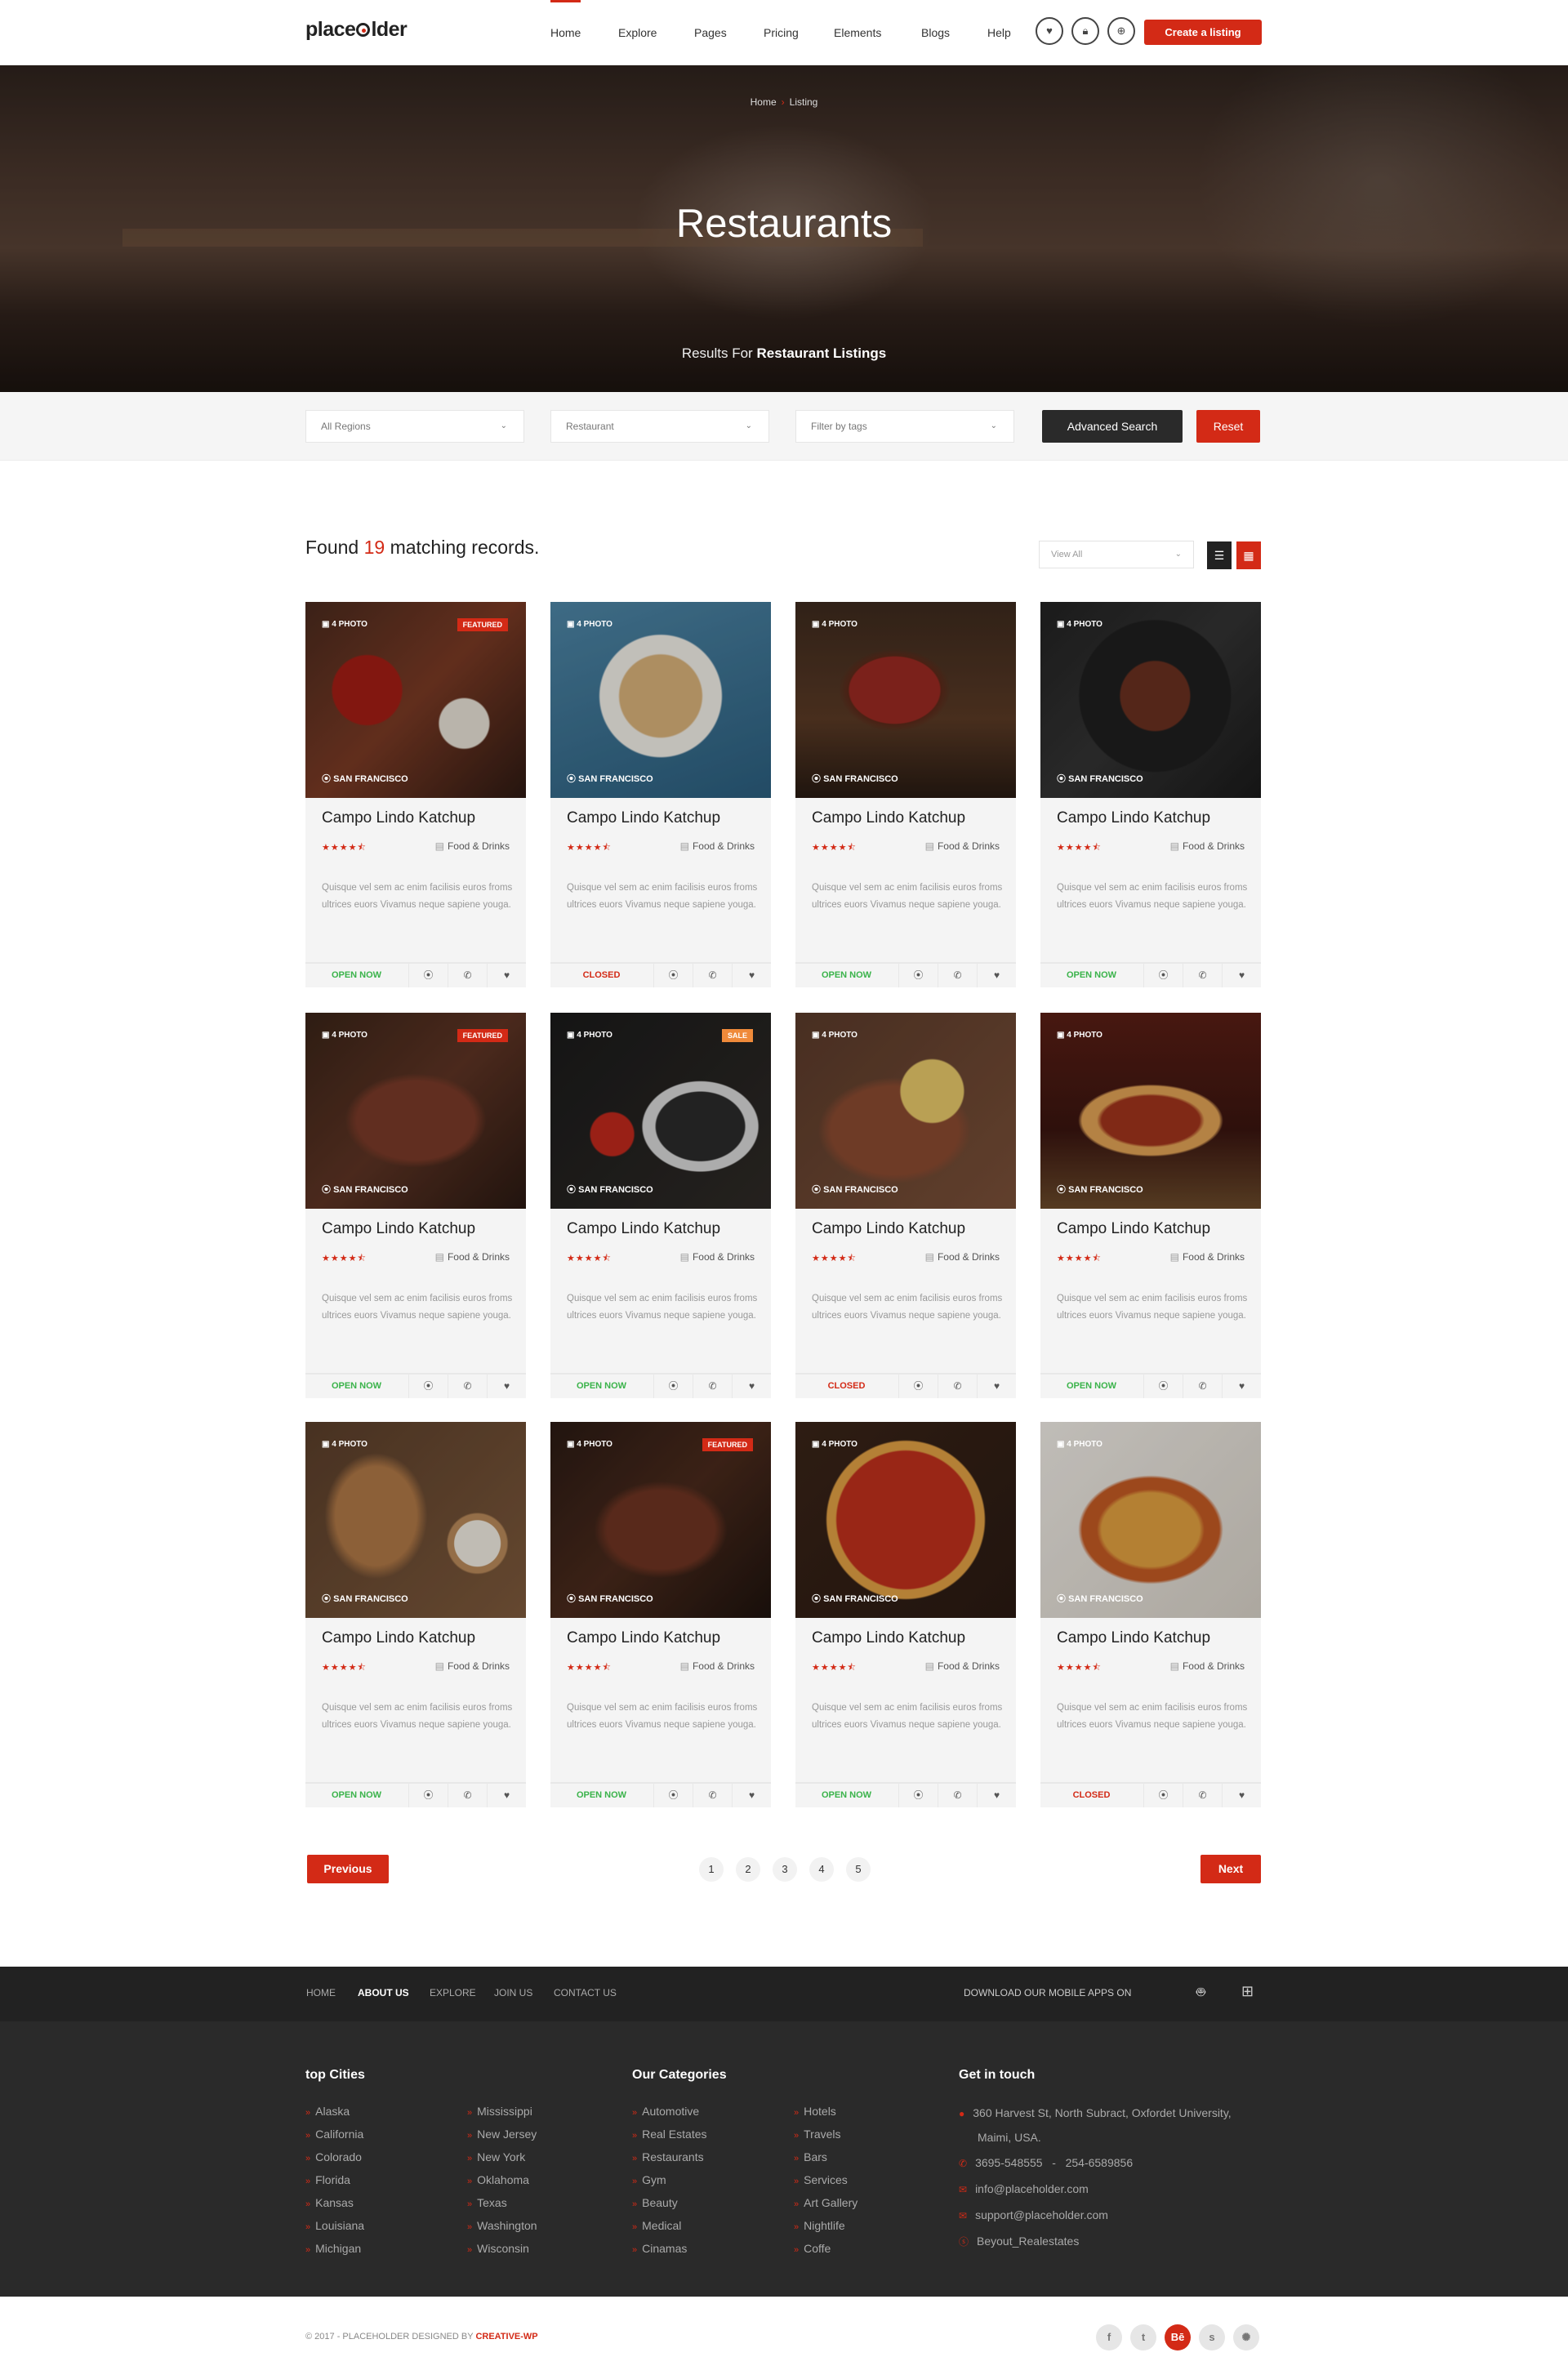  What do you see at coordinates (502, 2225) in the screenshot?
I see `footer-link: » Washington` at bounding box center [502, 2225].